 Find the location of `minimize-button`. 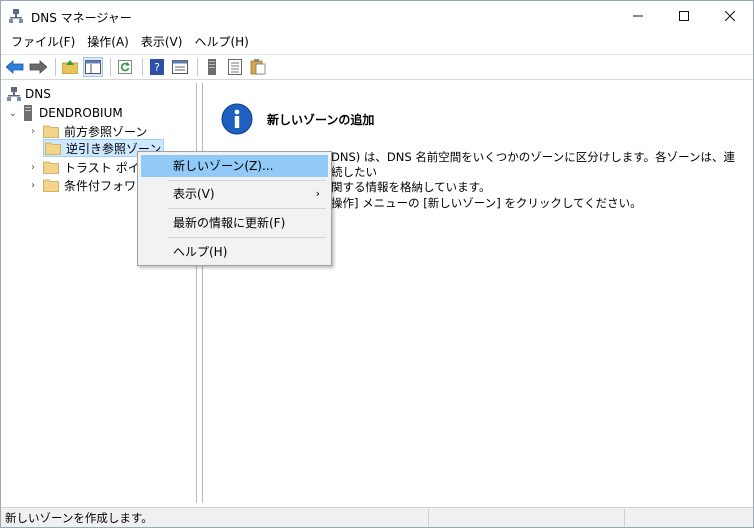

minimize-button is located at coordinates (638, 16).